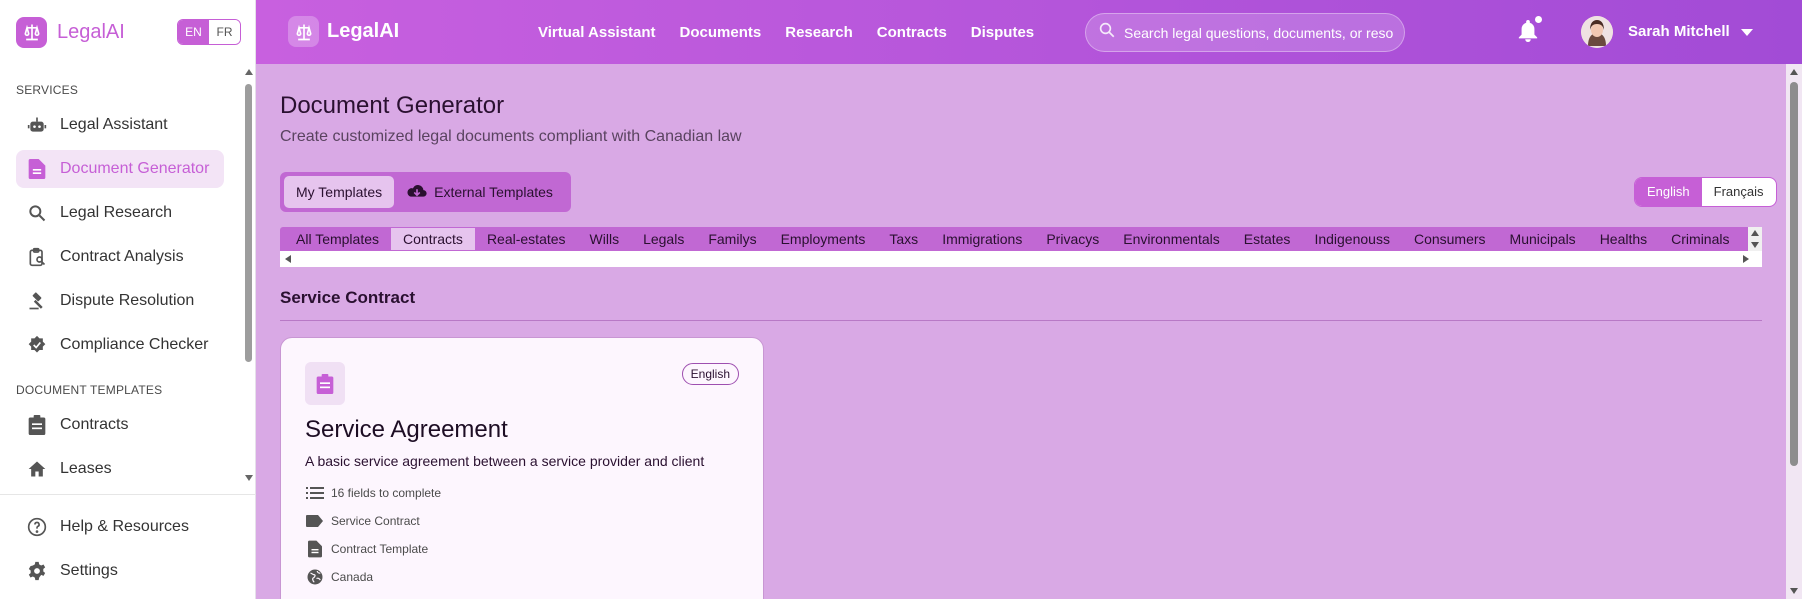 Image resolution: width=1802 pixels, height=599 pixels. Describe the element at coordinates (120, 571) in the screenshot. I see `sidebar-item-settings: Settings` at that location.